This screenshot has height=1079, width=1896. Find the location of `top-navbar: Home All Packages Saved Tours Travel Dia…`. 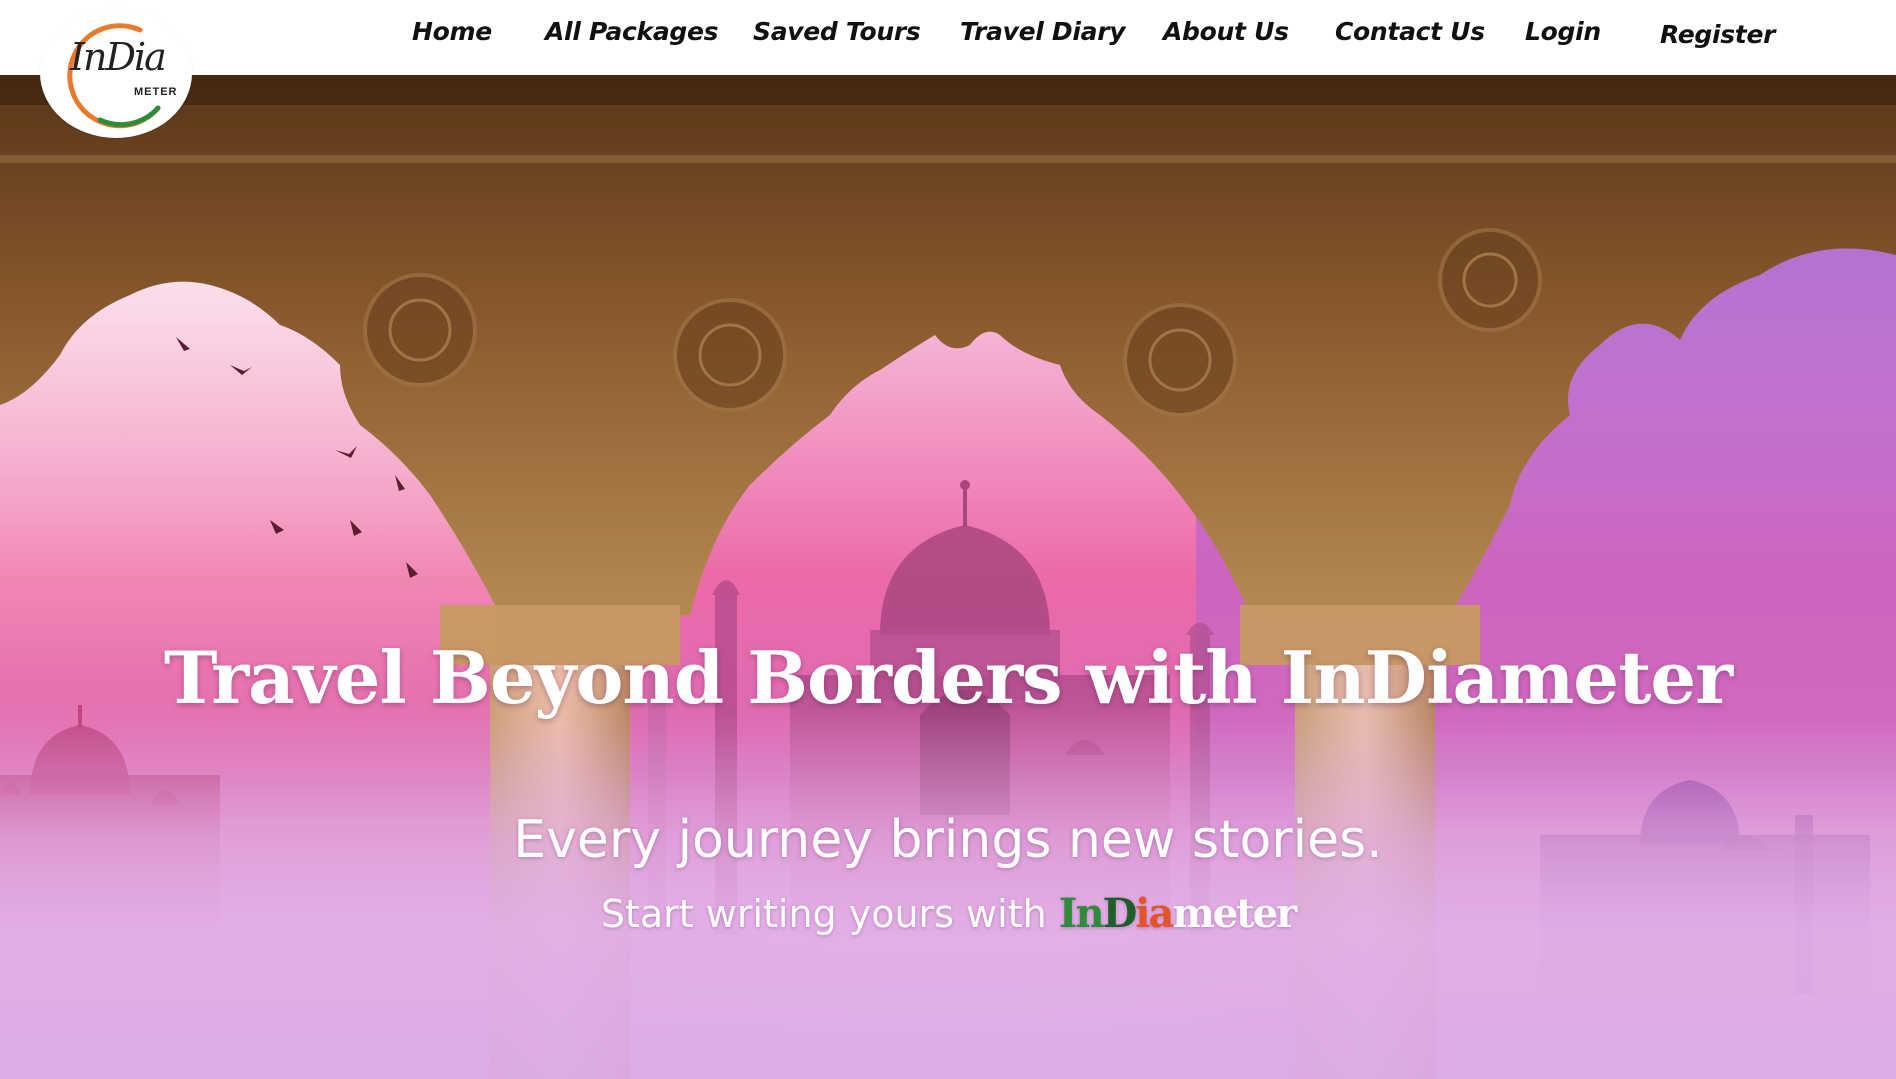

top-navbar: Home All Packages Saved Tours Travel Dia… is located at coordinates (948, 37).